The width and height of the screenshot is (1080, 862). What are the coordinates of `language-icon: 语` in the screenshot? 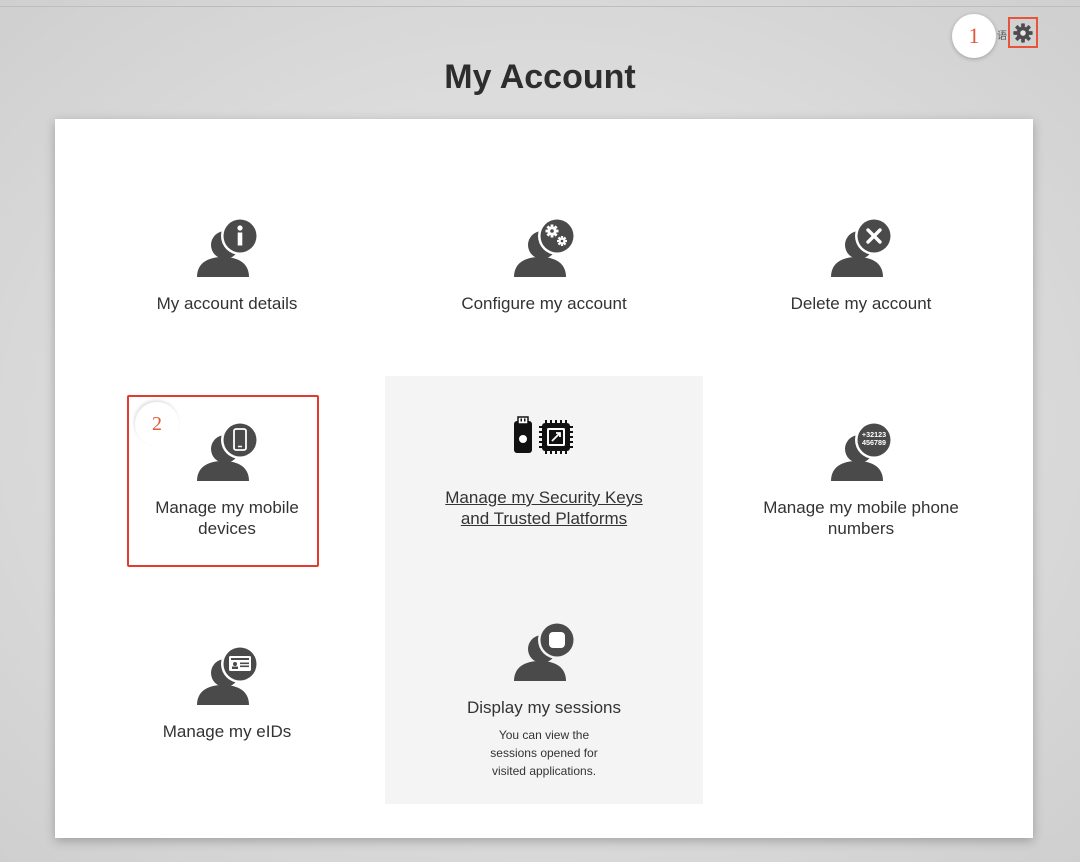 It's located at (1002, 34).